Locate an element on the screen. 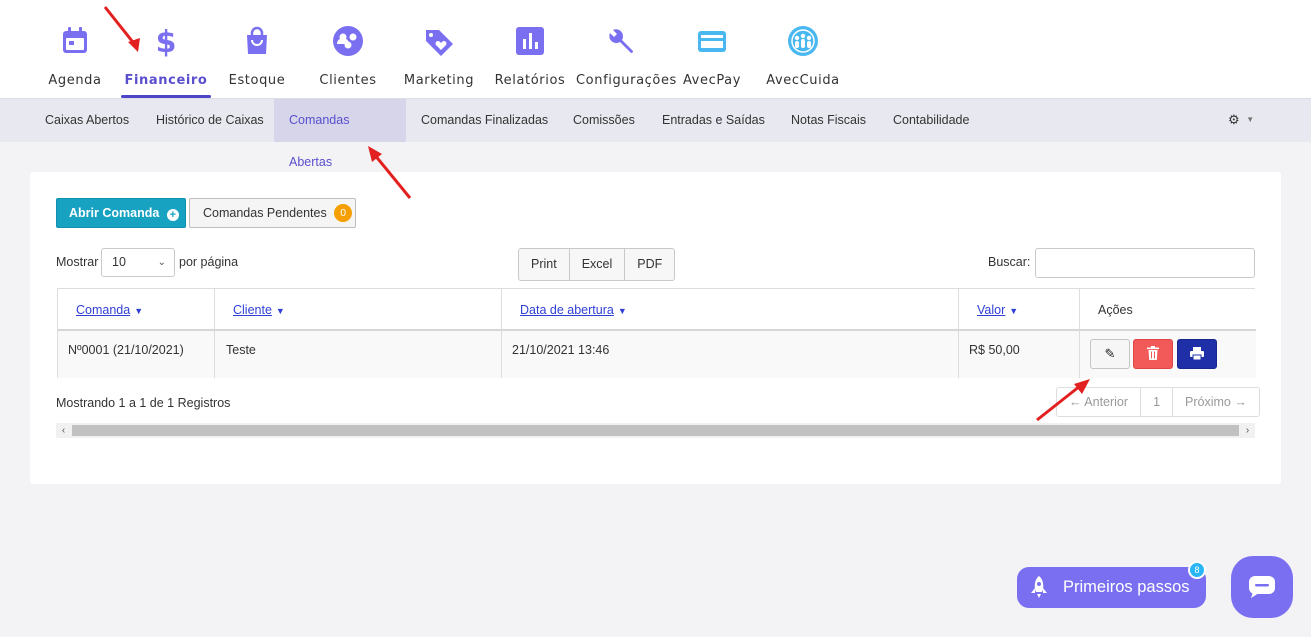  search-label: Buscar: is located at coordinates (1009, 262).